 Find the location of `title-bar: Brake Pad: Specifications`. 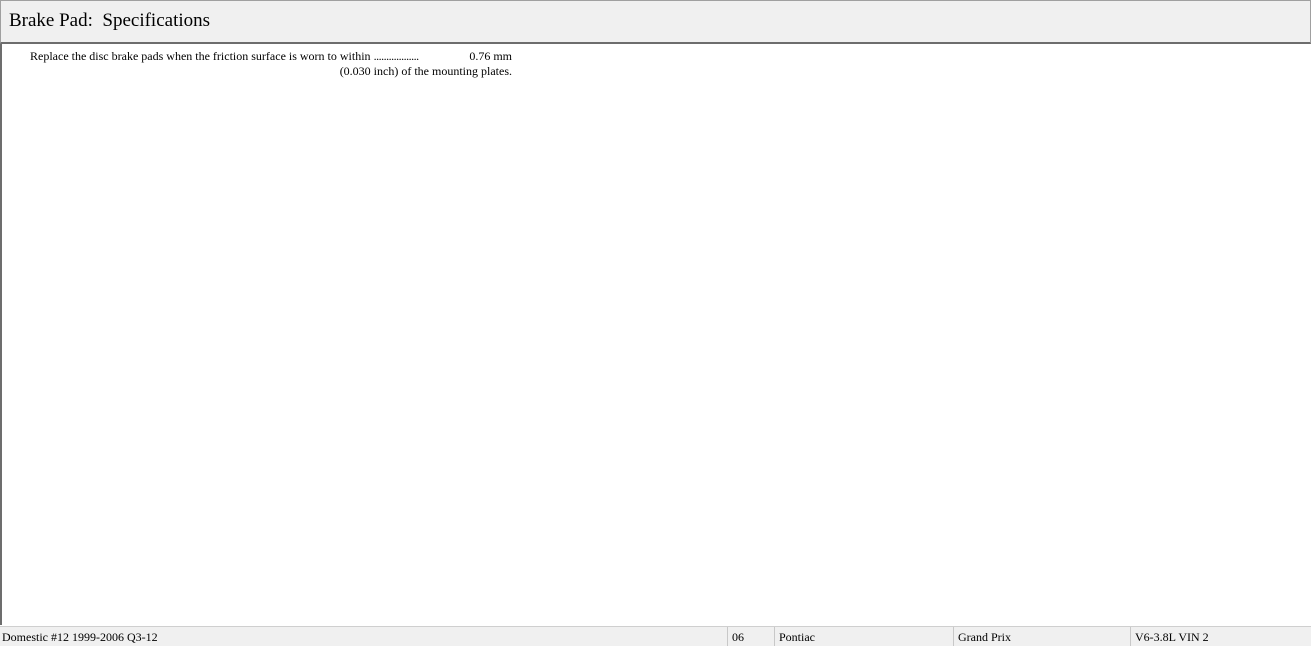

title-bar: Brake Pad: Specifications is located at coordinates (655, 22).